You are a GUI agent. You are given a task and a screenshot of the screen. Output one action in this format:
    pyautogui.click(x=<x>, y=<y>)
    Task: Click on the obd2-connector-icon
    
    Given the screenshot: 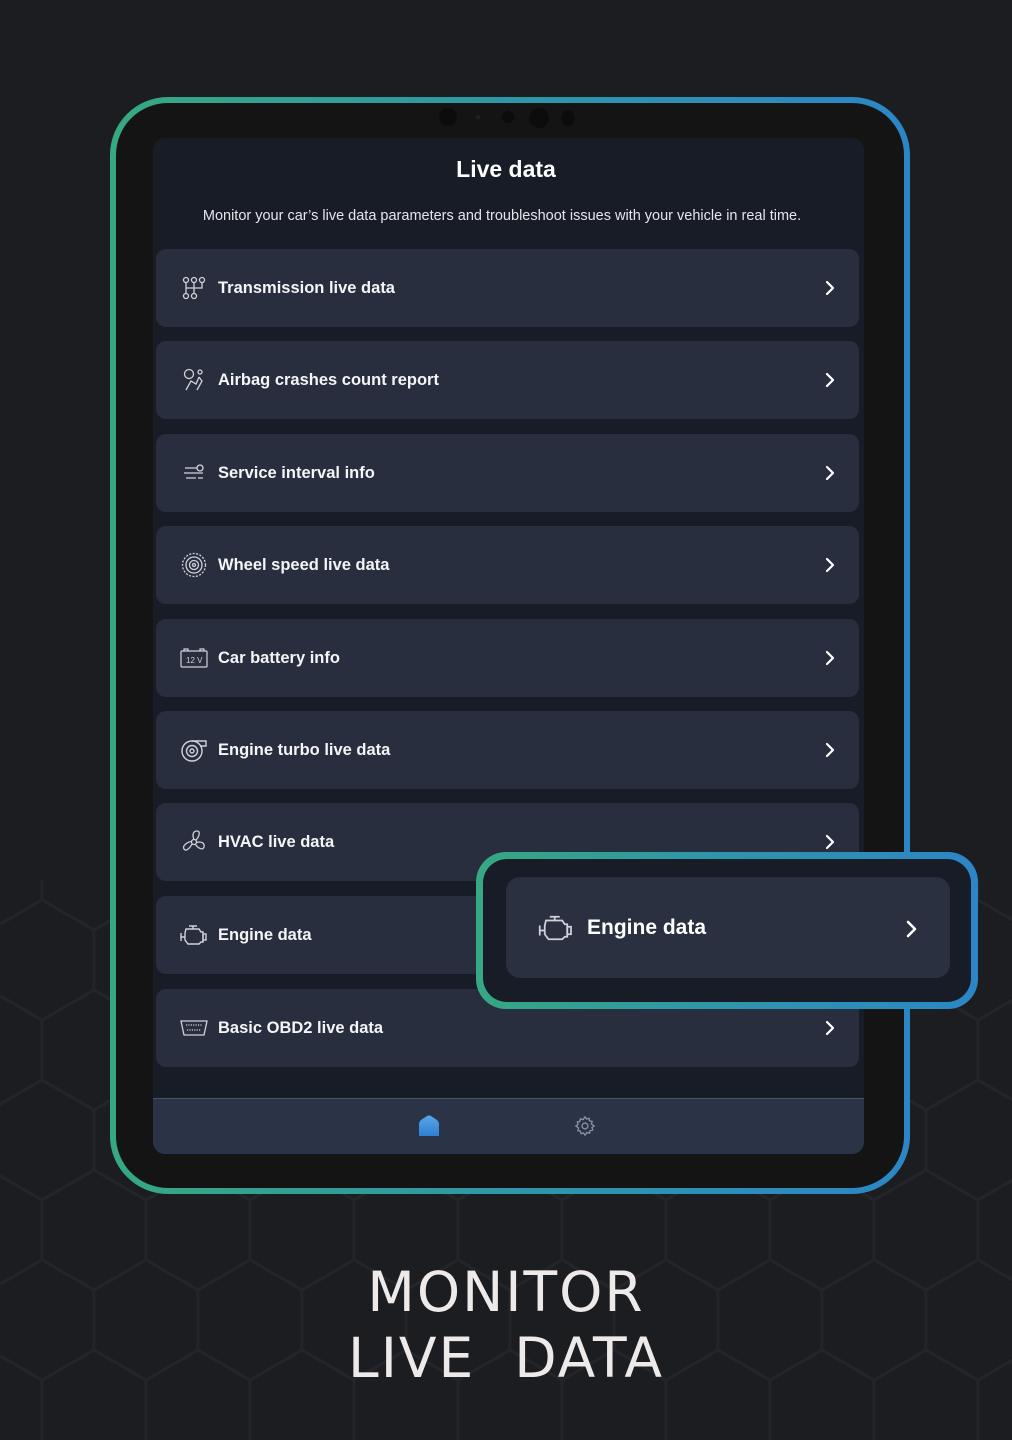 What is the action you would take?
    pyautogui.click(x=194, y=1028)
    